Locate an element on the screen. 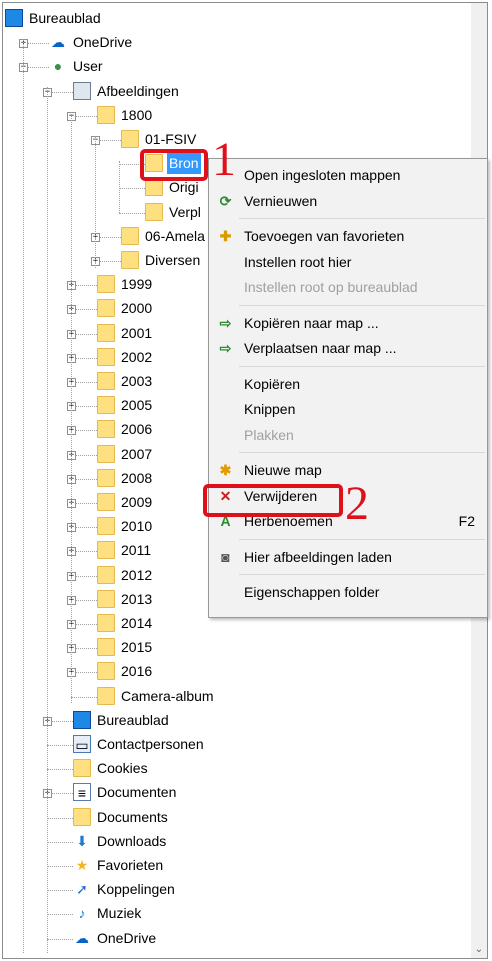  menu-refresh: ⟳ Vernieuwen is located at coordinates (348, 201).